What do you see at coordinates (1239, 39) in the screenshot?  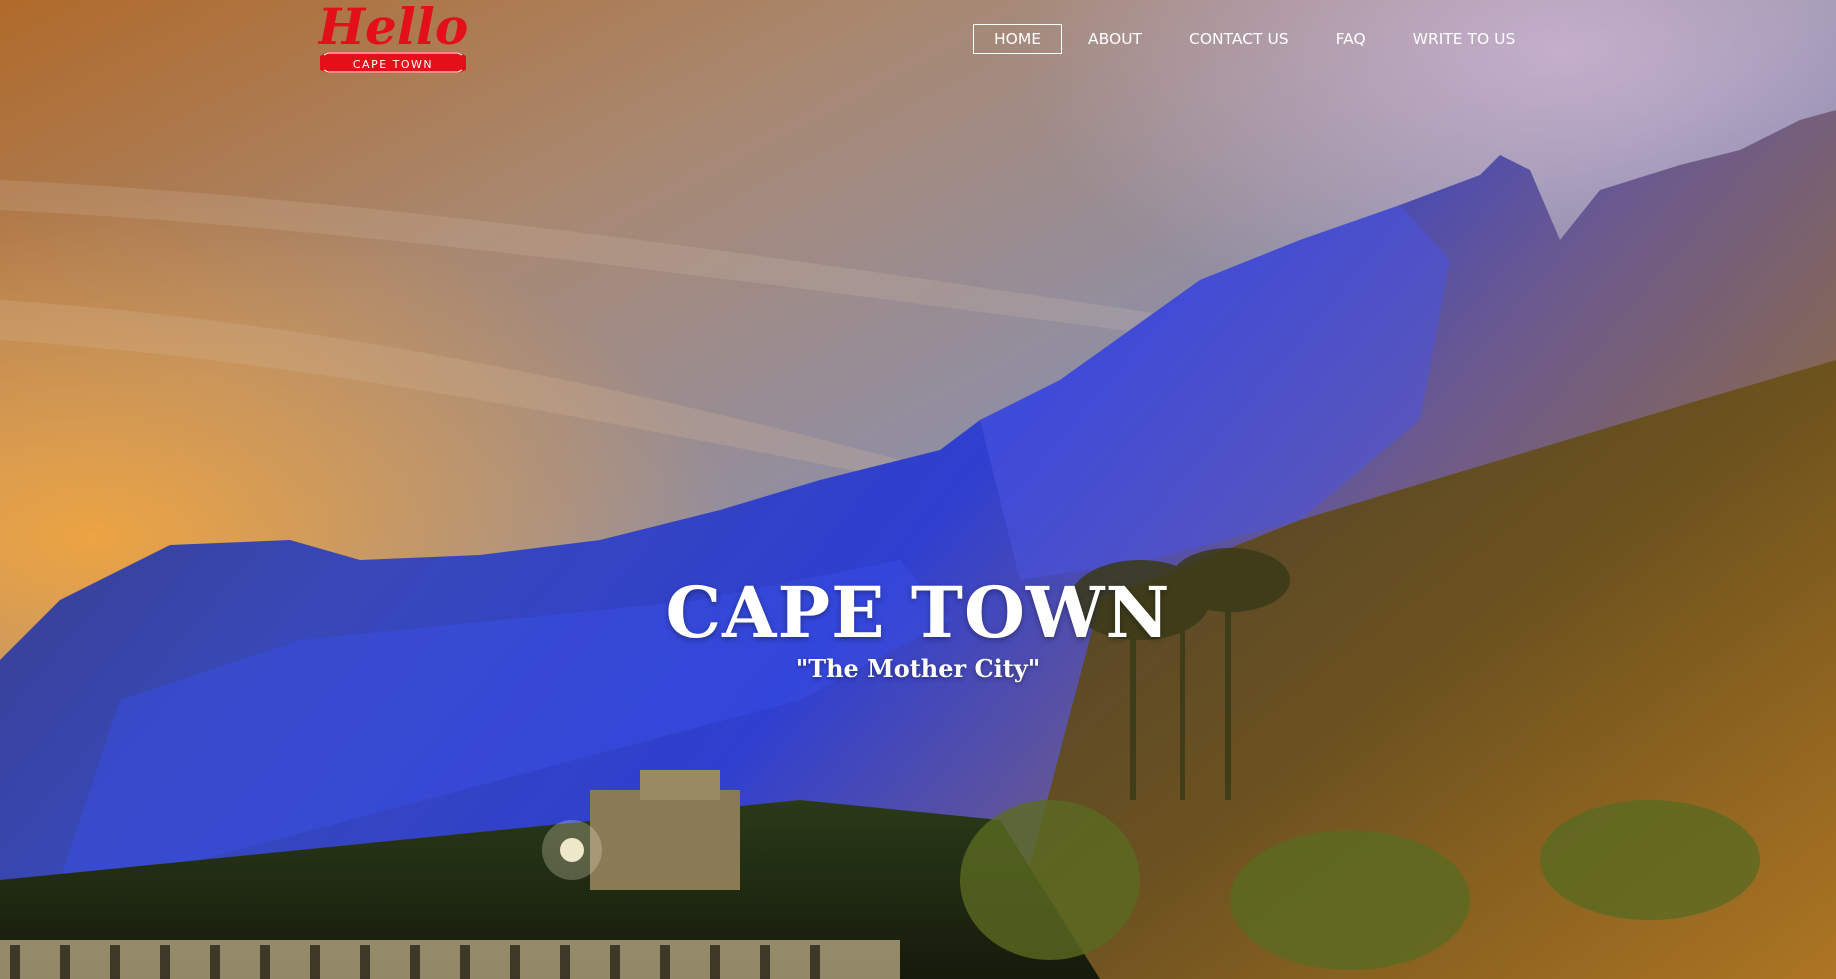 I see `nav-contact-us-link: CONTACT US` at bounding box center [1239, 39].